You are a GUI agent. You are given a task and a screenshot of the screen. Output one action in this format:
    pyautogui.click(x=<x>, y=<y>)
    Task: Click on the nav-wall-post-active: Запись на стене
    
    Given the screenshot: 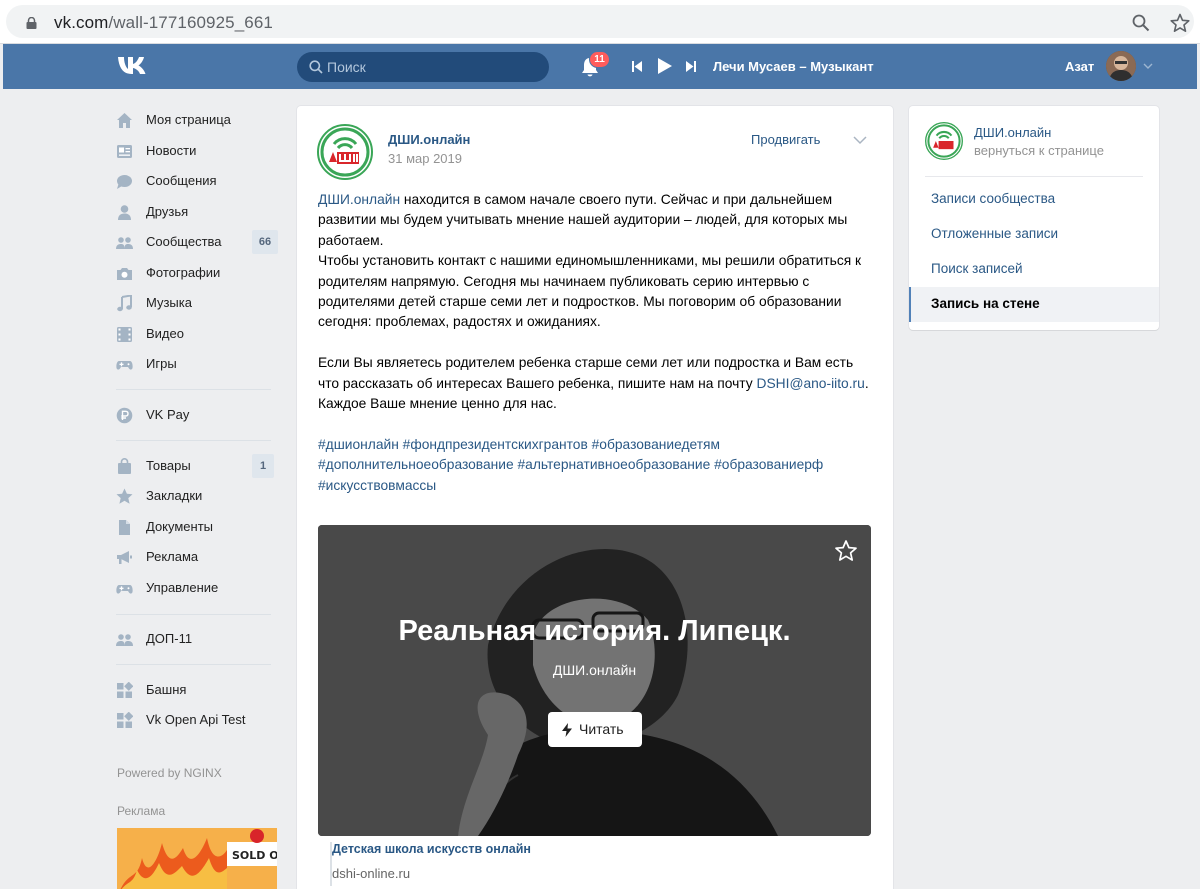 What is the action you would take?
    pyautogui.click(x=1034, y=304)
    